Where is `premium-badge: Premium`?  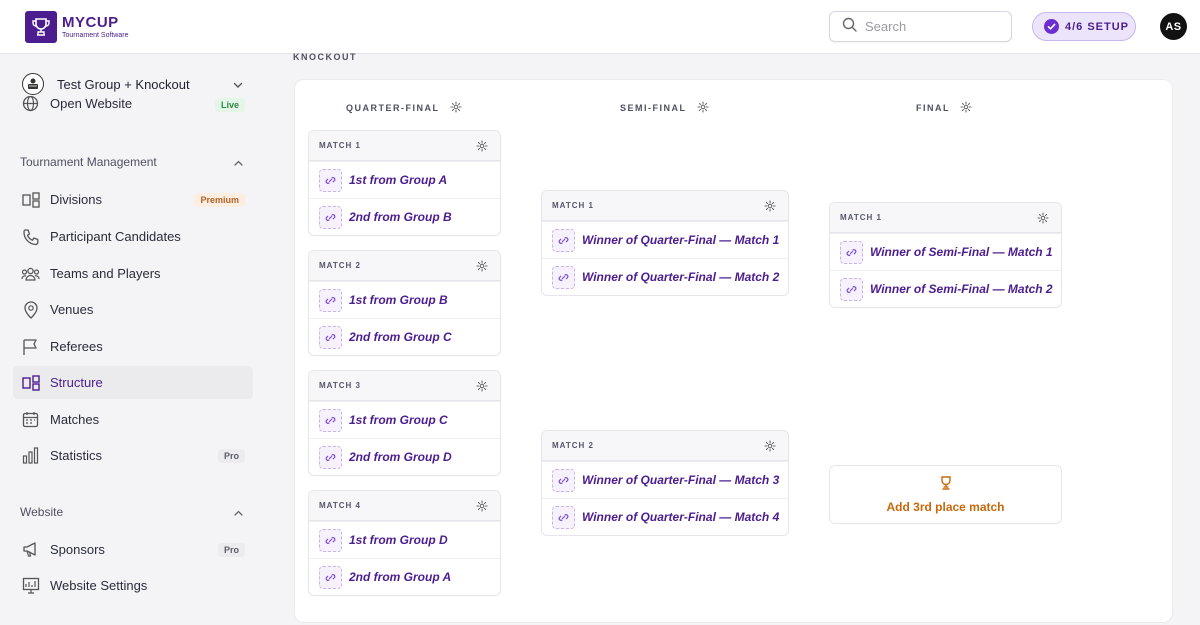 premium-badge: Premium is located at coordinates (219, 200).